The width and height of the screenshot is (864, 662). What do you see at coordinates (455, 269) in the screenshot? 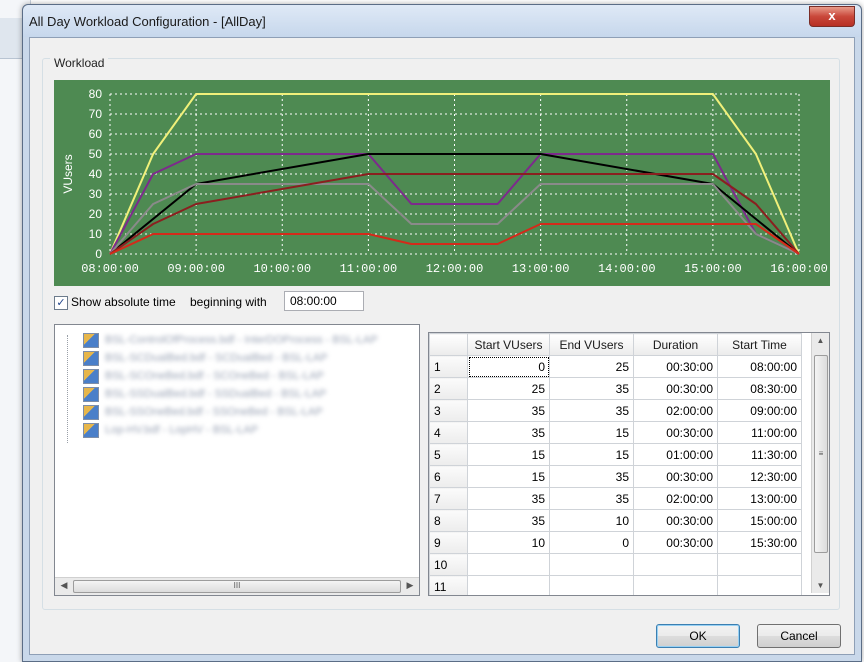
I see `x-tick-label: 12:00:00` at bounding box center [455, 269].